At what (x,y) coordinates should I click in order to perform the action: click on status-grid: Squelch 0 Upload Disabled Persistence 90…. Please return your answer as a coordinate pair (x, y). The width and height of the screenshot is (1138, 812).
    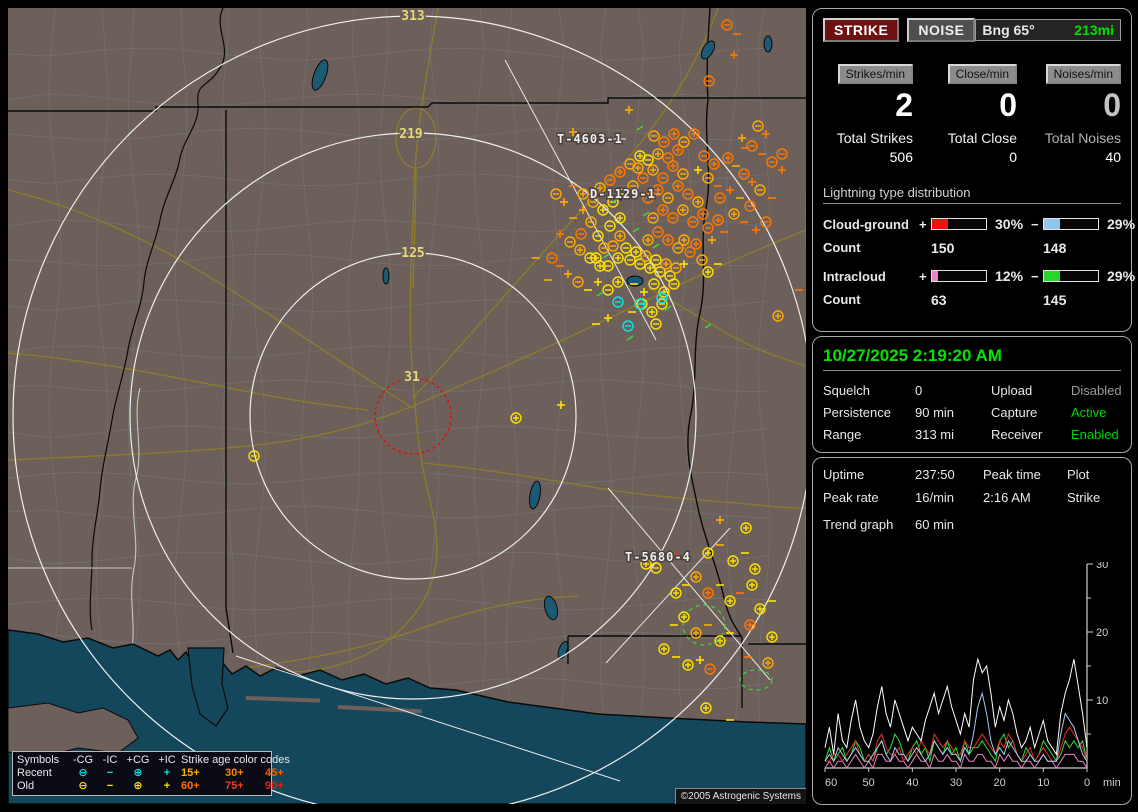
    Looking at the image, I should click on (972, 412).